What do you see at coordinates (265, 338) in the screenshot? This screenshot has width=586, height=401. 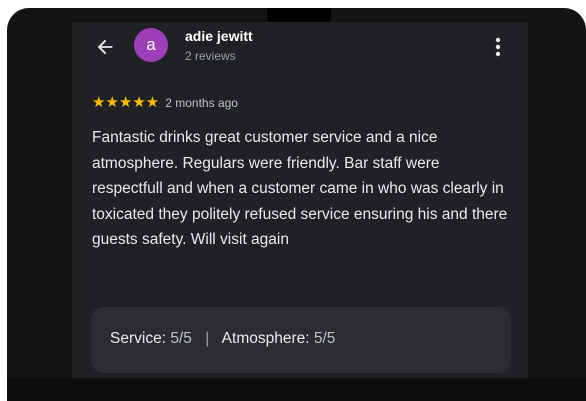 I see `atmosphere-label: Atmosphere:` at bounding box center [265, 338].